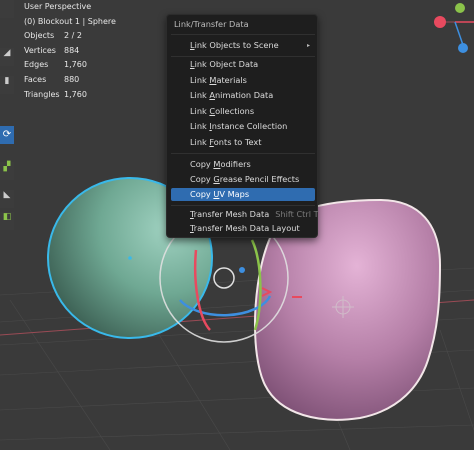 The image size is (474, 450). I want to click on submenu-arrow-icon: ▸, so click(308, 45).